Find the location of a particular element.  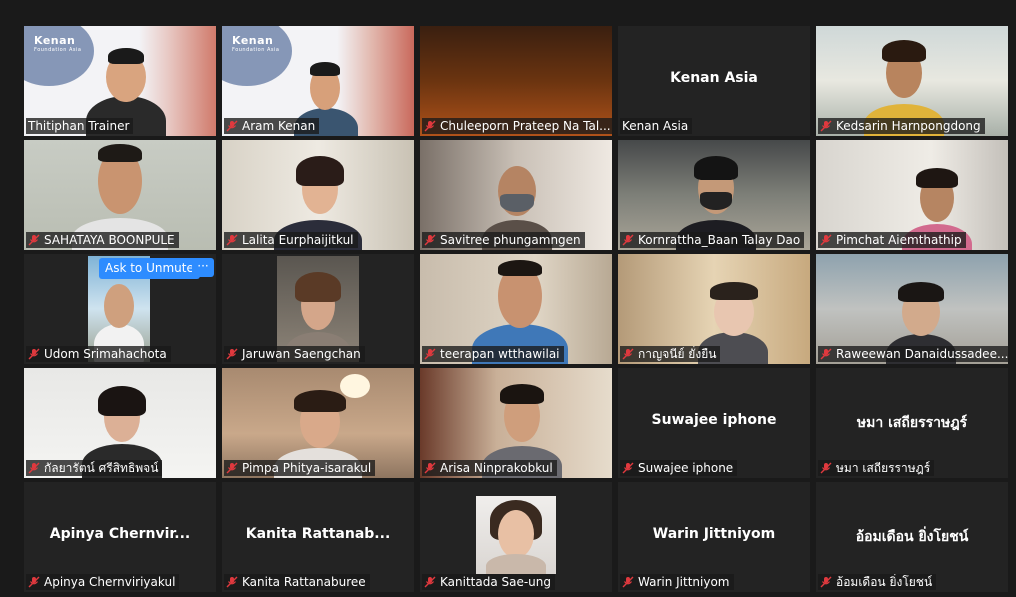

participant-tile: Pimchat Aiemthathip is located at coordinates (912, 195).